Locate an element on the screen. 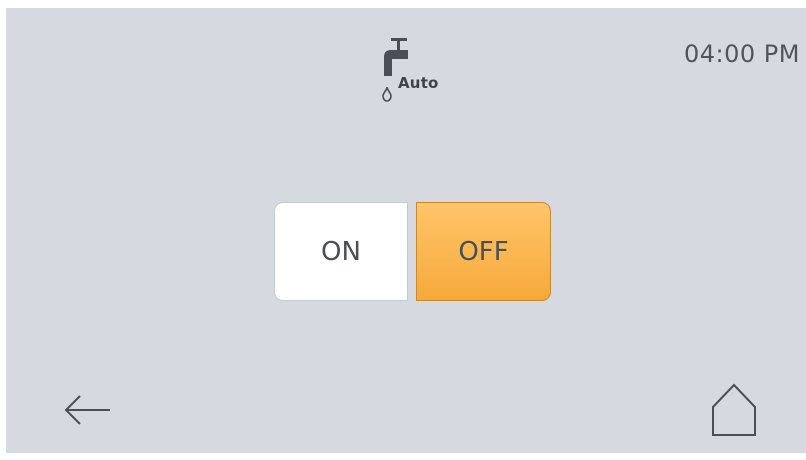 Image resolution: width=806 pixels, height=460 pixels. home-button is located at coordinates (734, 409).